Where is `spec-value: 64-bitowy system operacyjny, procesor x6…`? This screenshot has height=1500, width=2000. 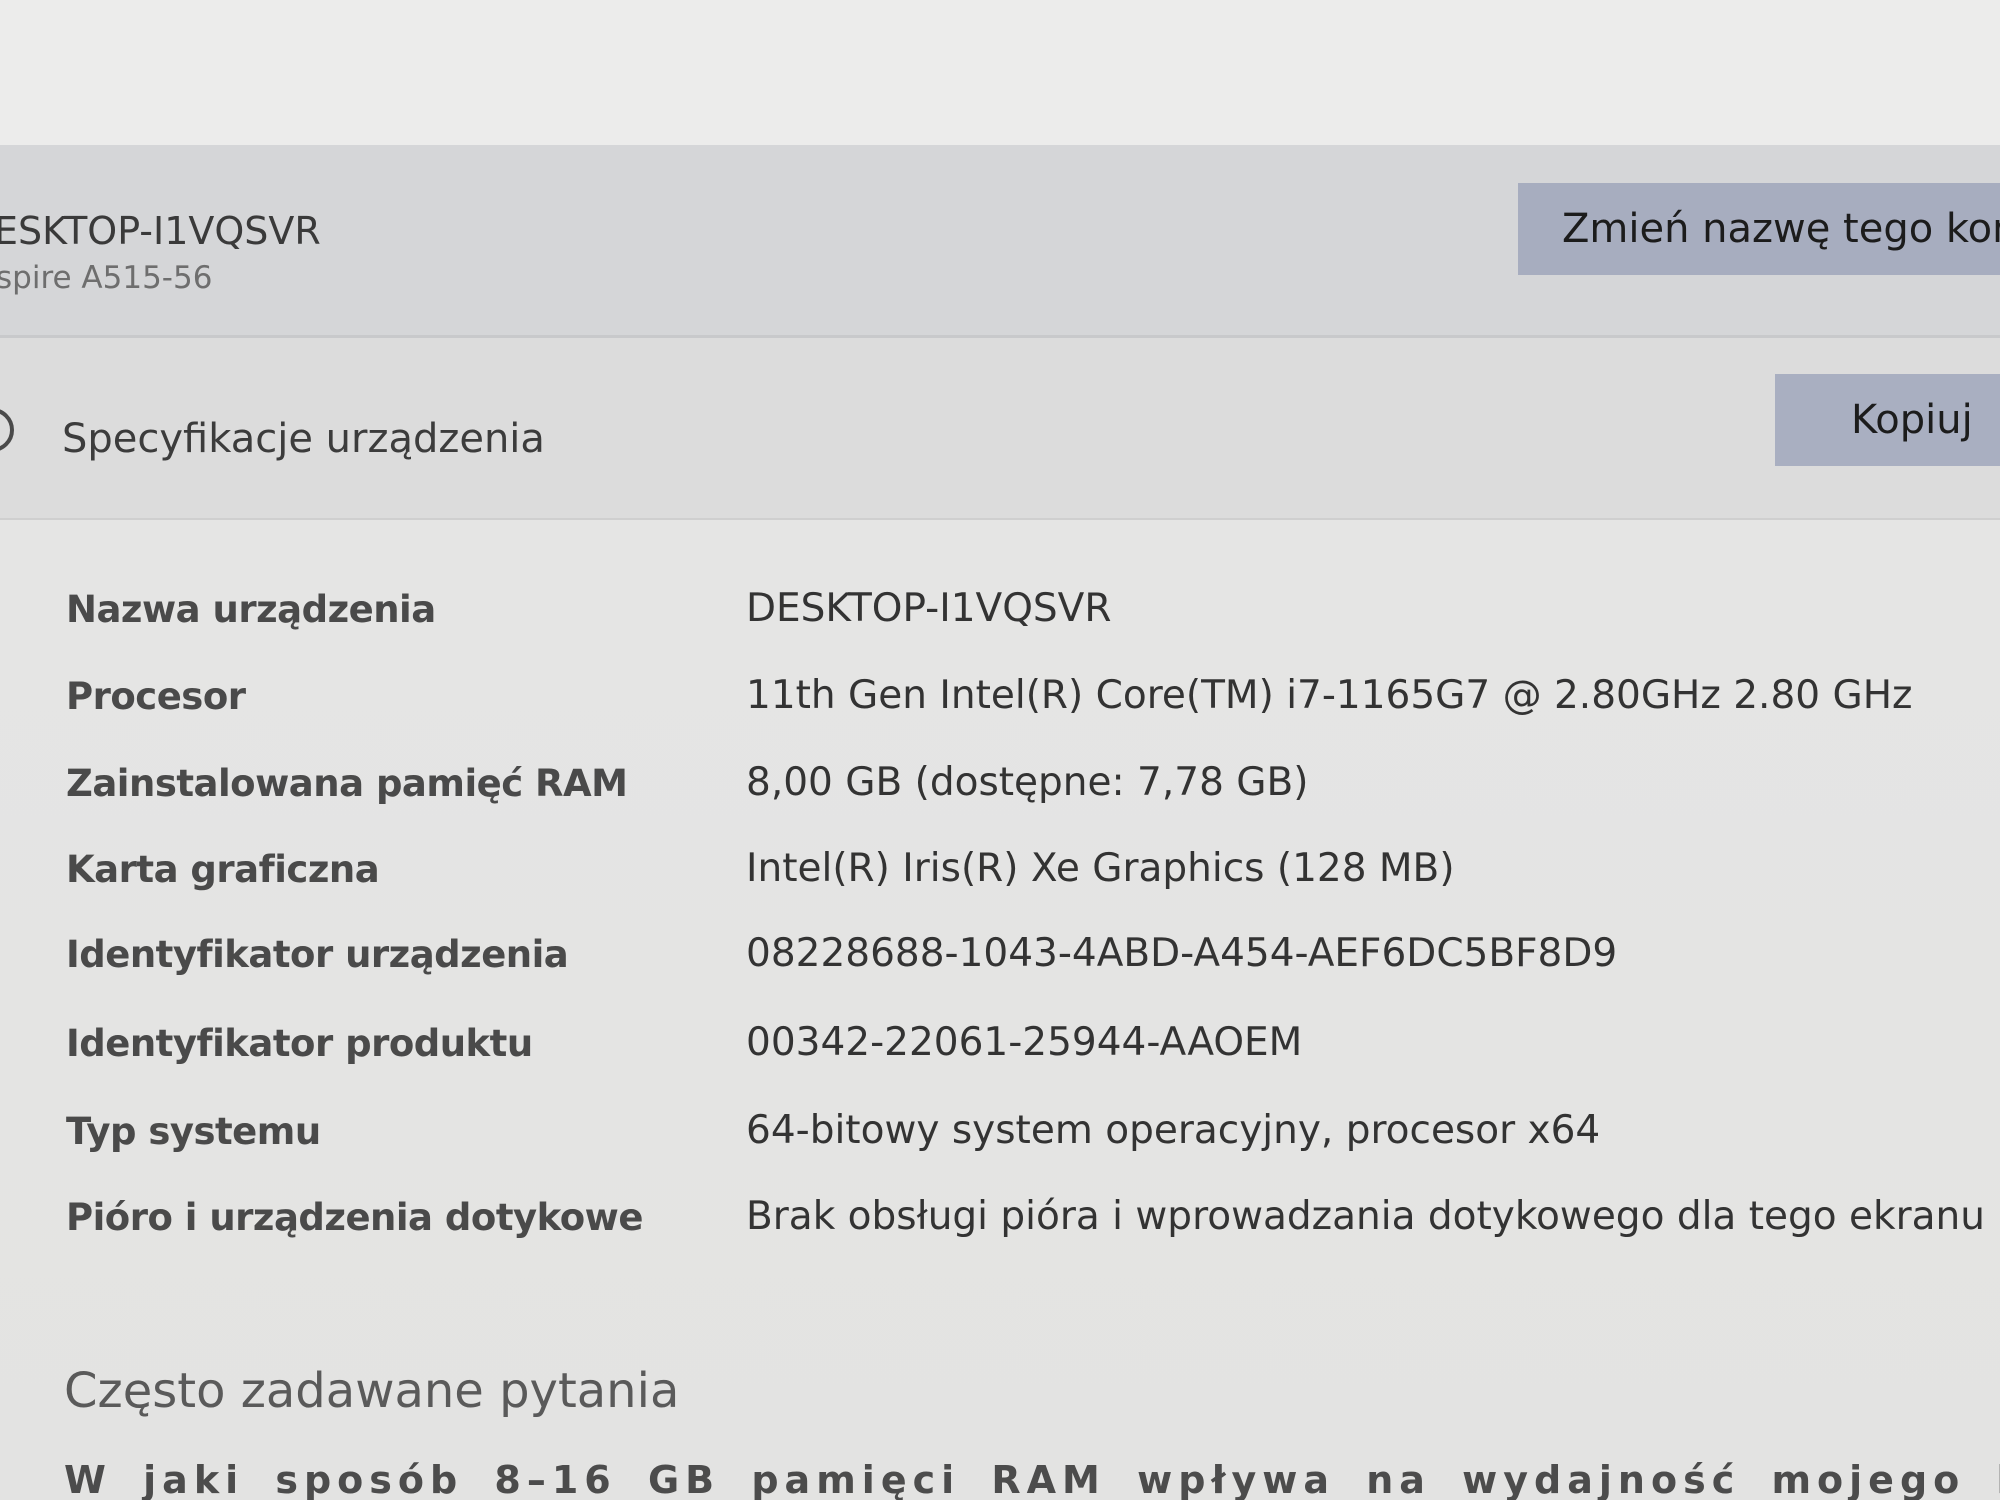
spec-value: 64-bitowy system operacyjny, procesor x6… is located at coordinates (1173, 1130).